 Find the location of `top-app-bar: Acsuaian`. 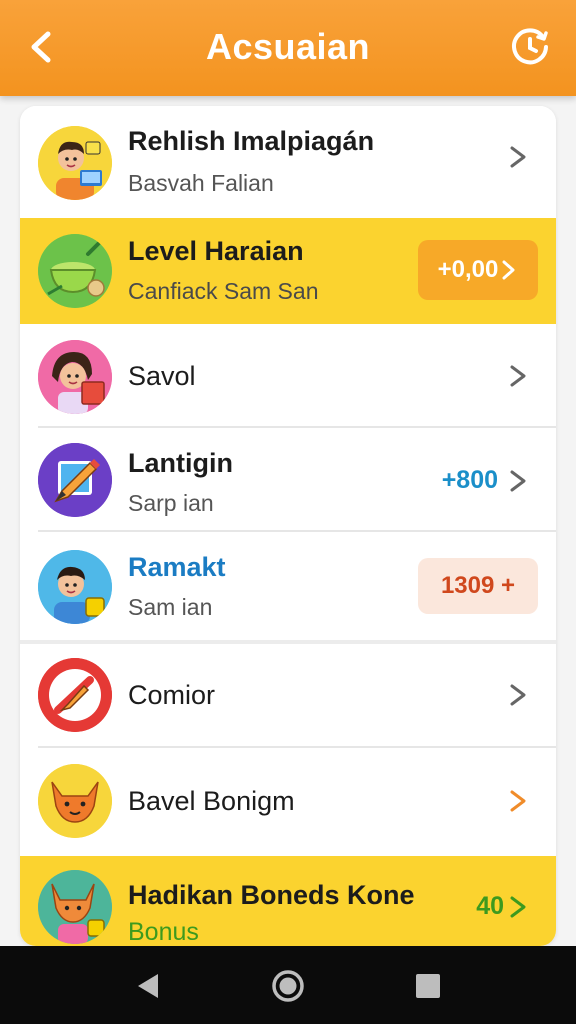

top-app-bar: Acsuaian is located at coordinates (288, 48).